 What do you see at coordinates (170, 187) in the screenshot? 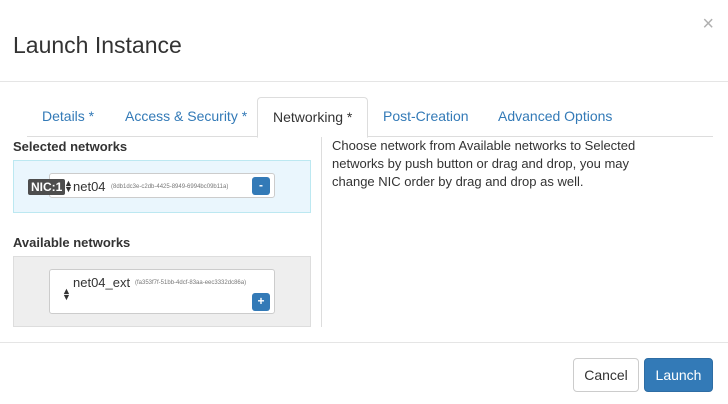
I see `network-id: (8db1dc3e-c2db-4425-8949-6994bc09b11a)` at bounding box center [170, 187].